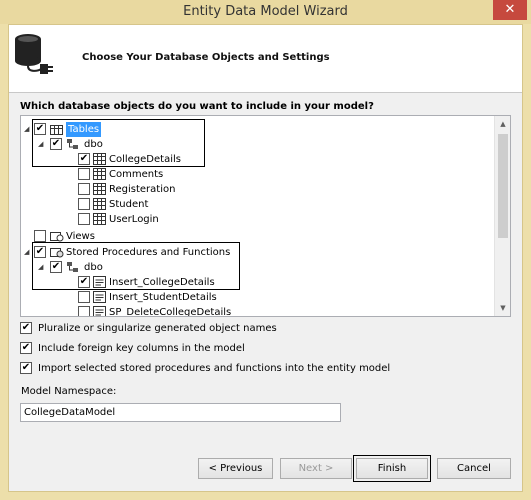  I want to click on scroll-thumb, so click(503, 186).